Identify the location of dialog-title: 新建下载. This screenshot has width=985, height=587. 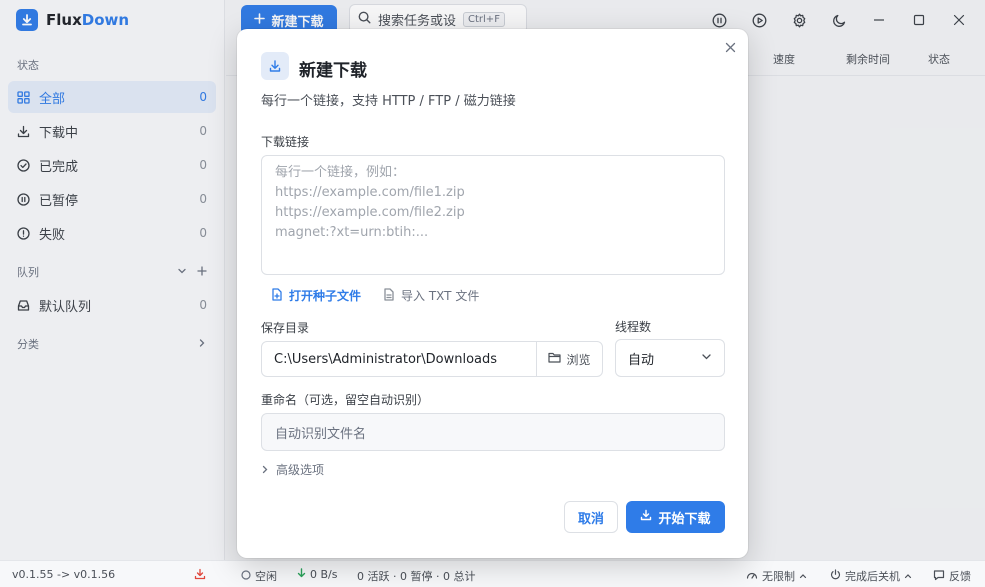
(333, 71).